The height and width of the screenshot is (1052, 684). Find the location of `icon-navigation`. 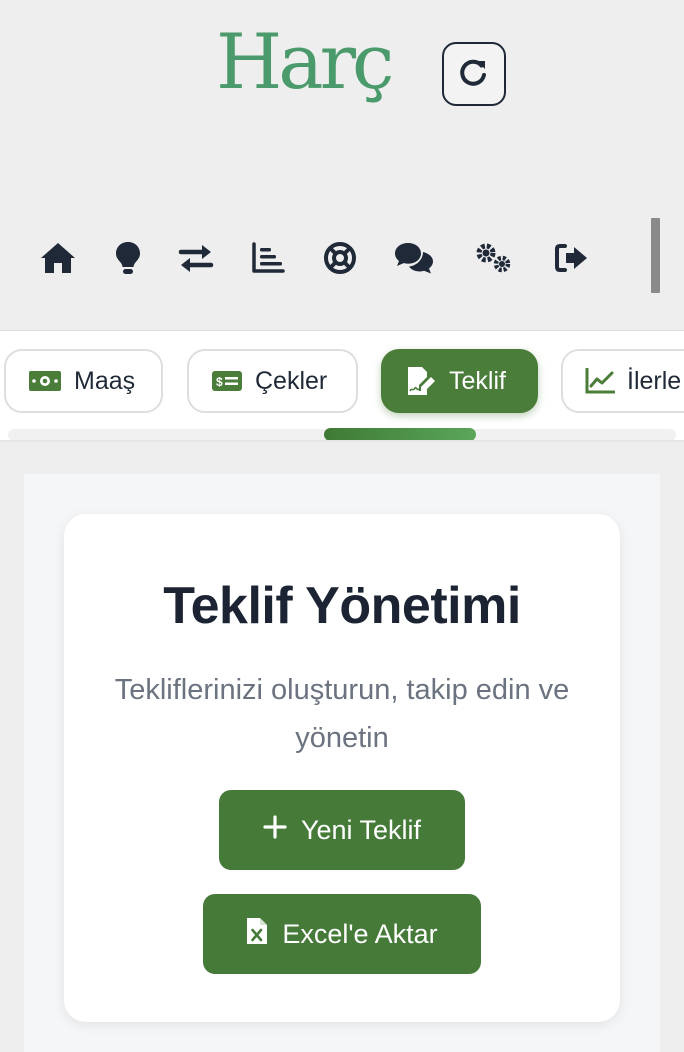

icon-navigation is located at coordinates (342, 259).